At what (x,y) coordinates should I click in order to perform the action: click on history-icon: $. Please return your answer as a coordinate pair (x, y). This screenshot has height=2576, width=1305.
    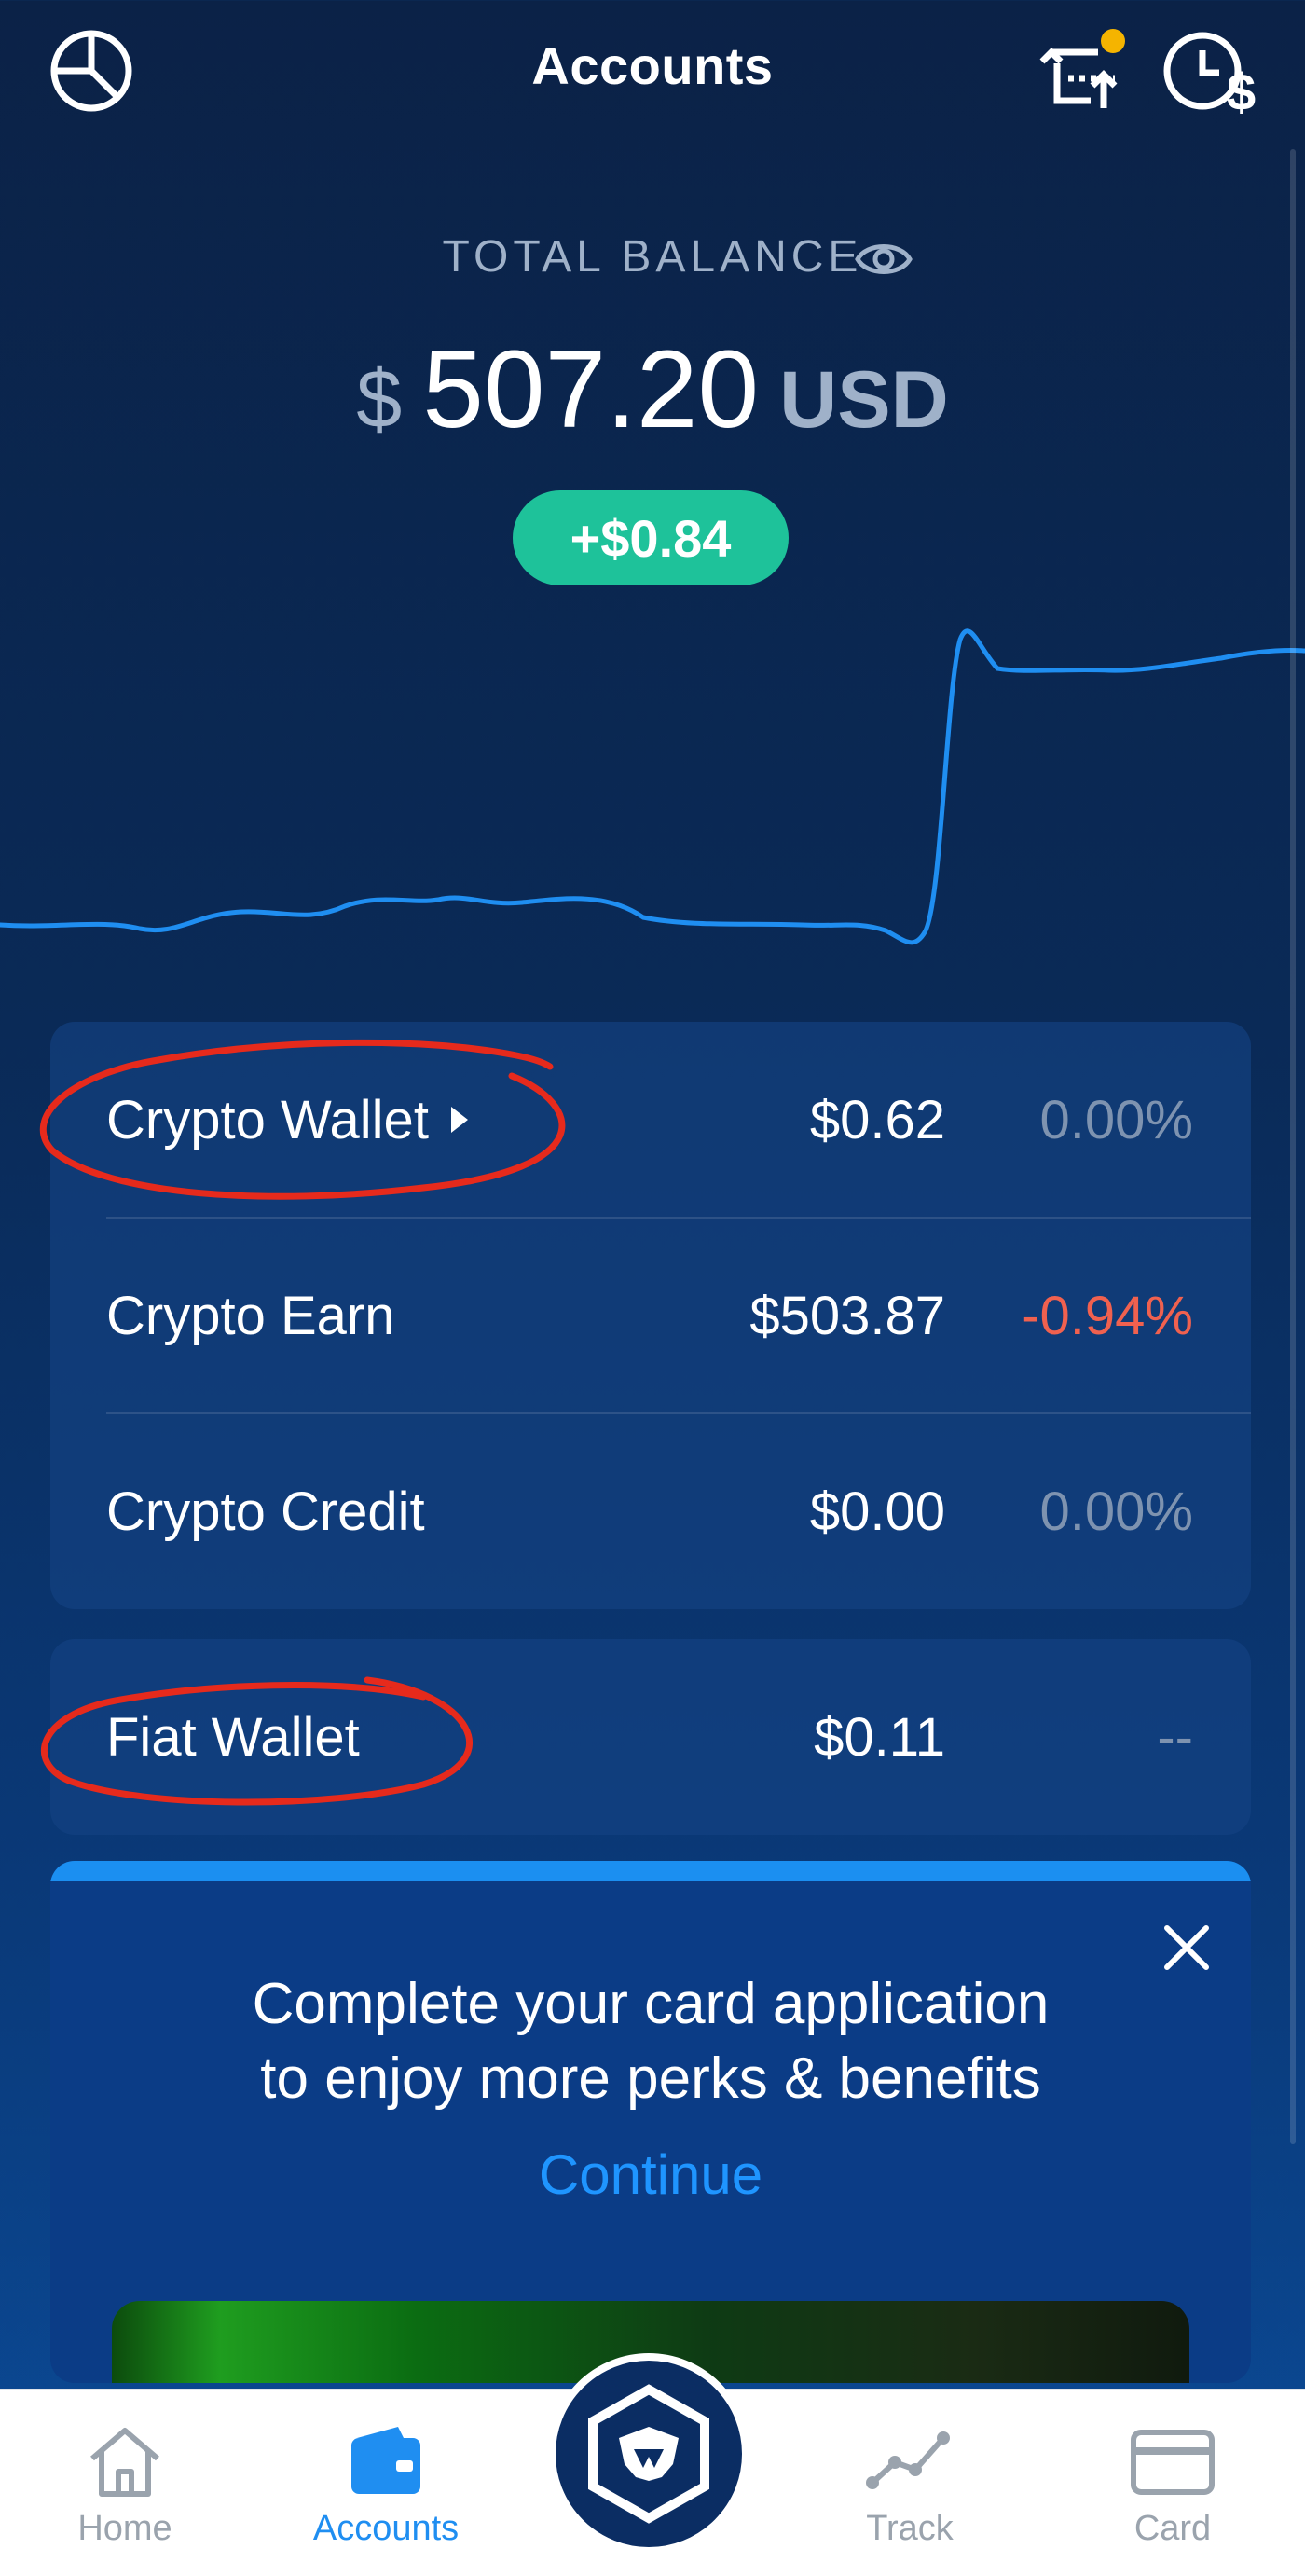
    Looking at the image, I should click on (1212, 70).